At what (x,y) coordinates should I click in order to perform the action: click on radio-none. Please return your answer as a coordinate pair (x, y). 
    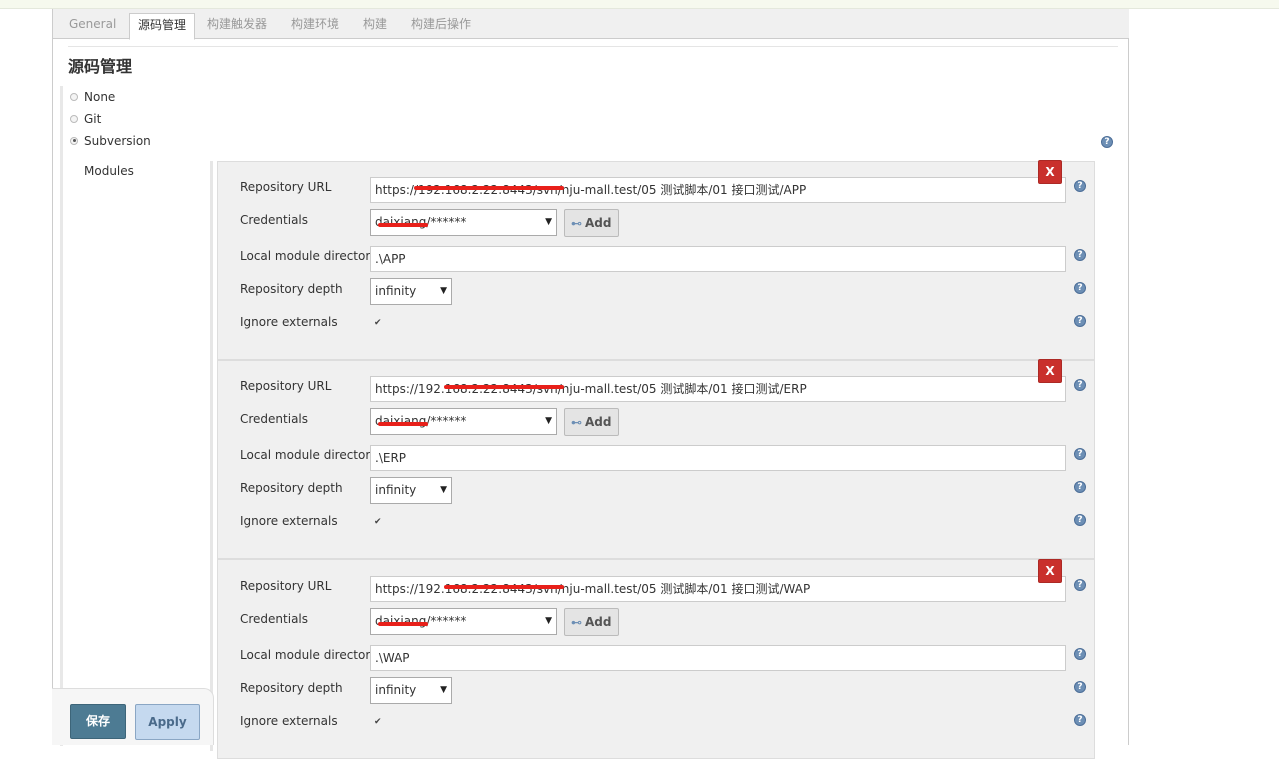
    Looking at the image, I should click on (74, 96).